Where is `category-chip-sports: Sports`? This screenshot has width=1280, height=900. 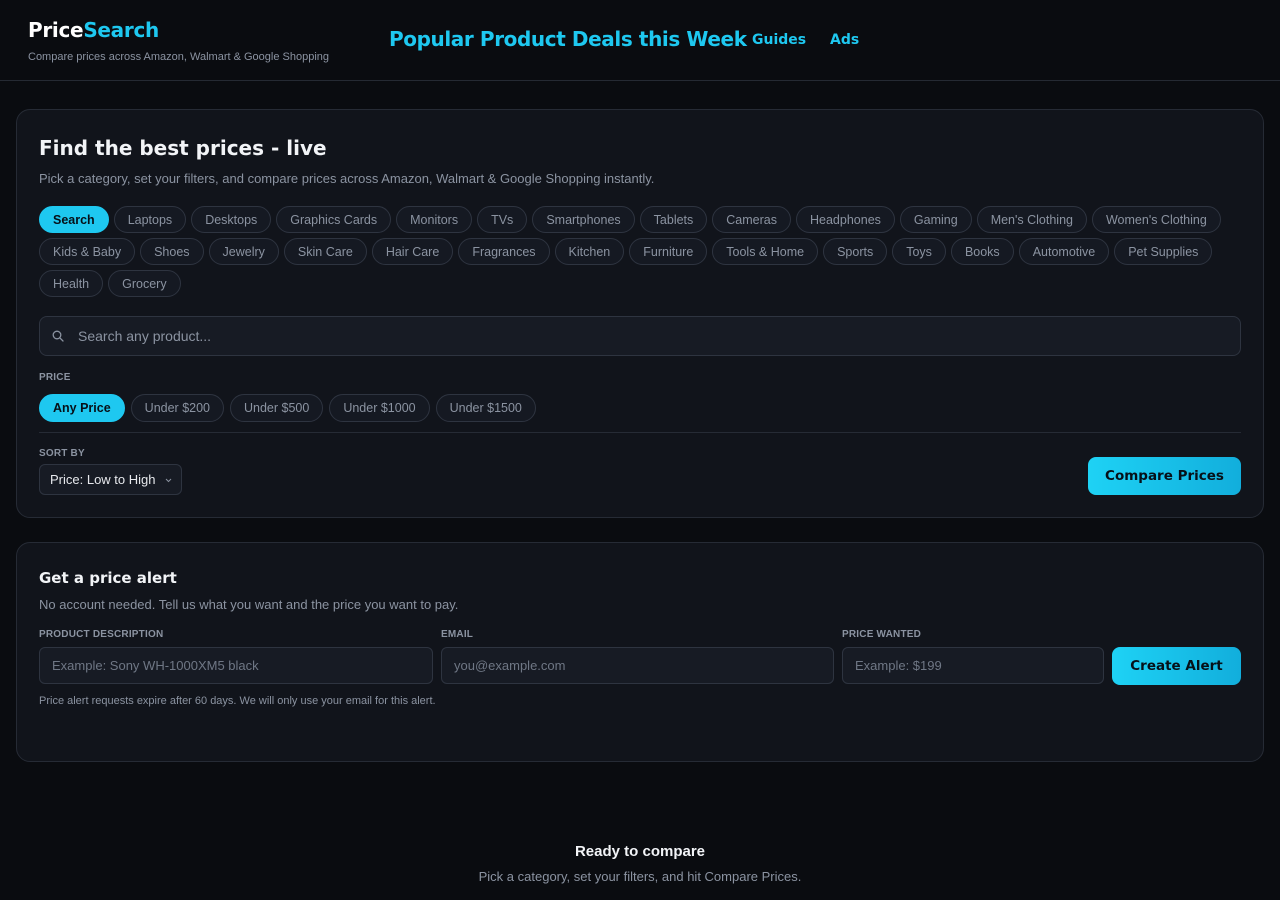
category-chip-sports: Sports is located at coordinates (855, 251).